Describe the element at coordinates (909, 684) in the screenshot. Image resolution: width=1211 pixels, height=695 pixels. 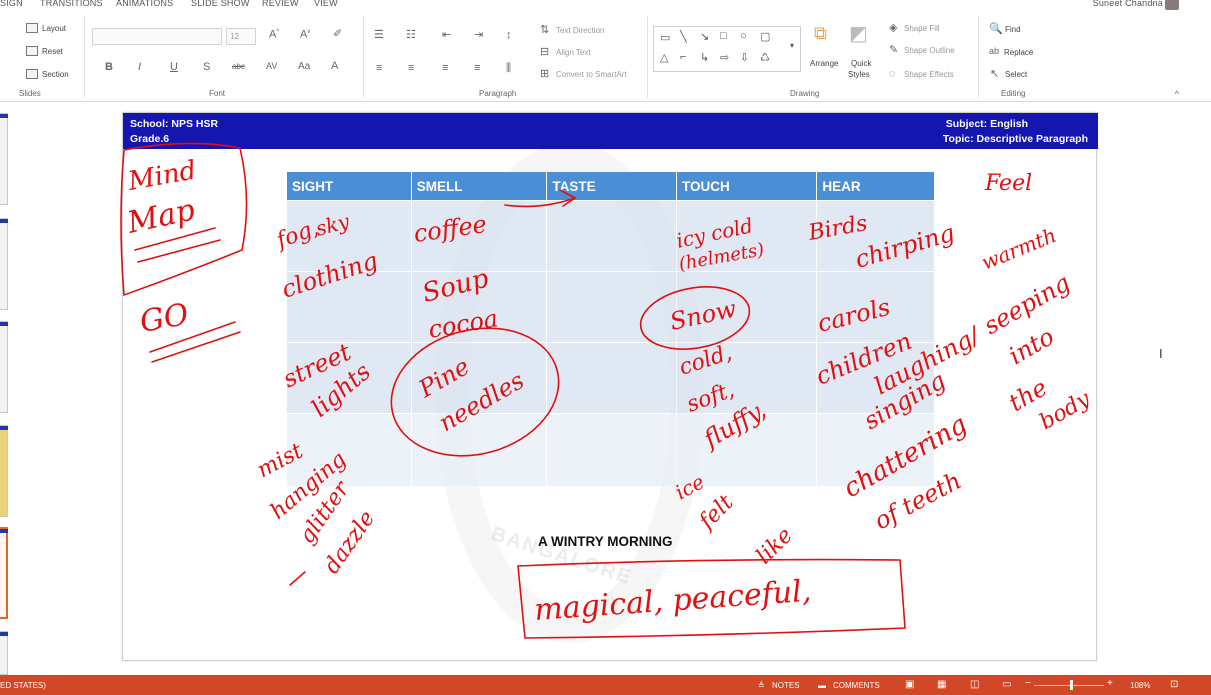
I see `normal-view-icon: ▣` at that location.